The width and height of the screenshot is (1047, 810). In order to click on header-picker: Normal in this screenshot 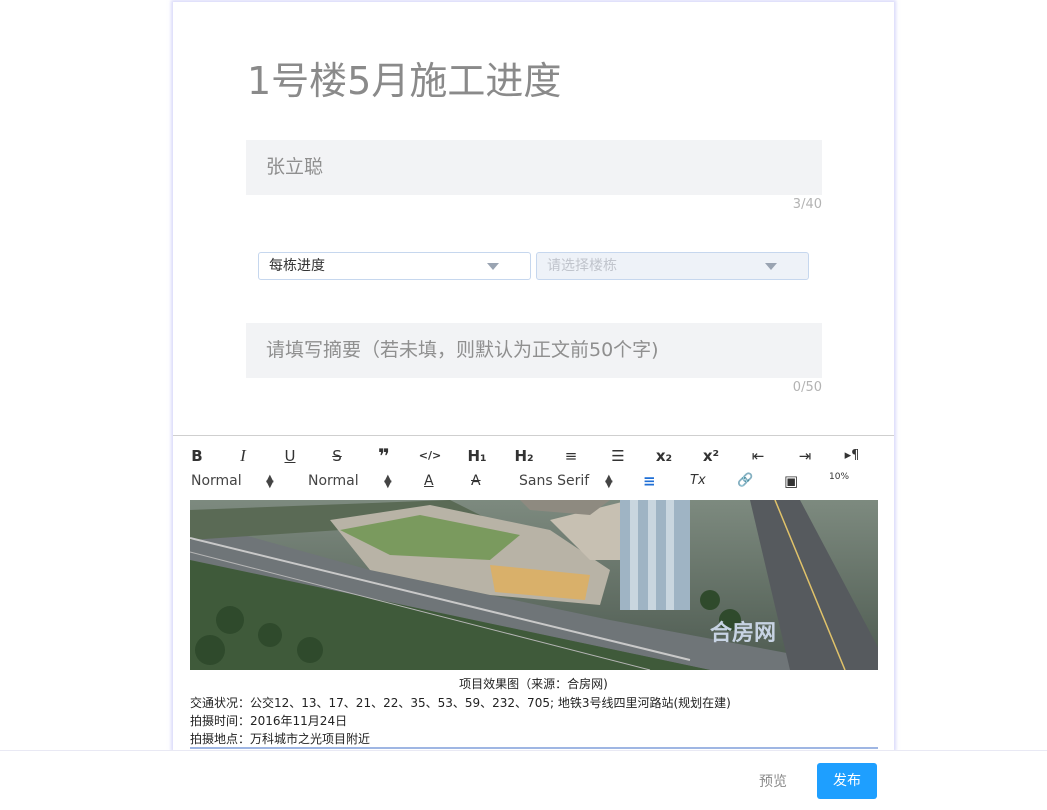, I will do `click(333, 481)`.